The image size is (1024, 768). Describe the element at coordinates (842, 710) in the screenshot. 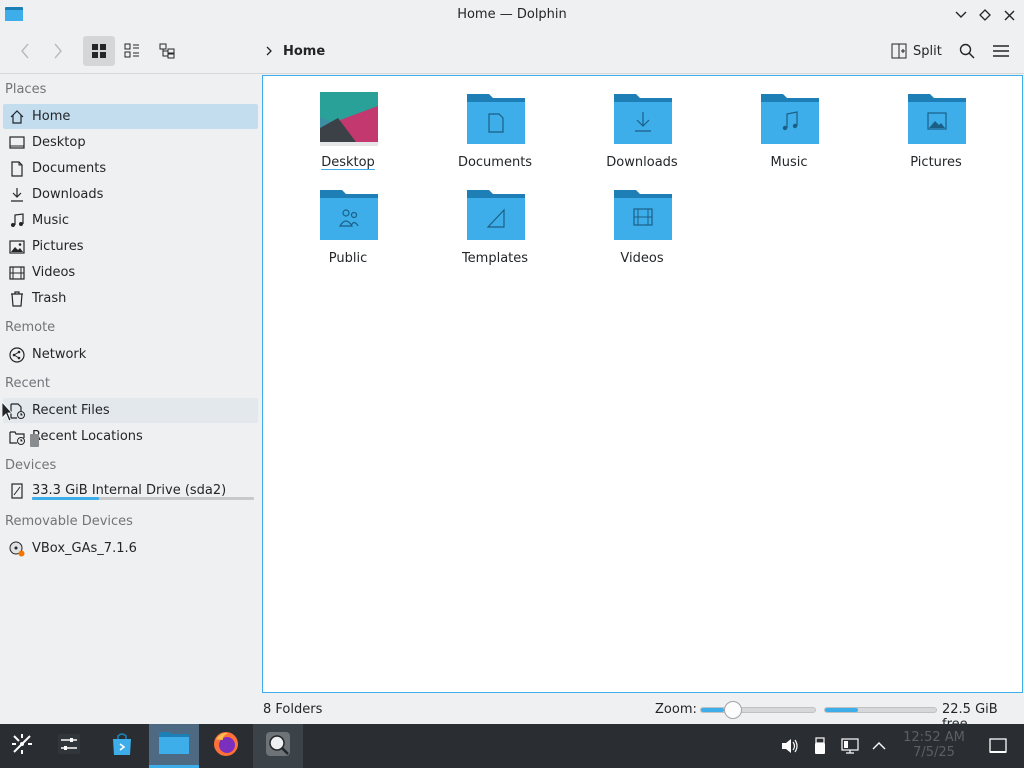

I see `free-space-fill` at that location.